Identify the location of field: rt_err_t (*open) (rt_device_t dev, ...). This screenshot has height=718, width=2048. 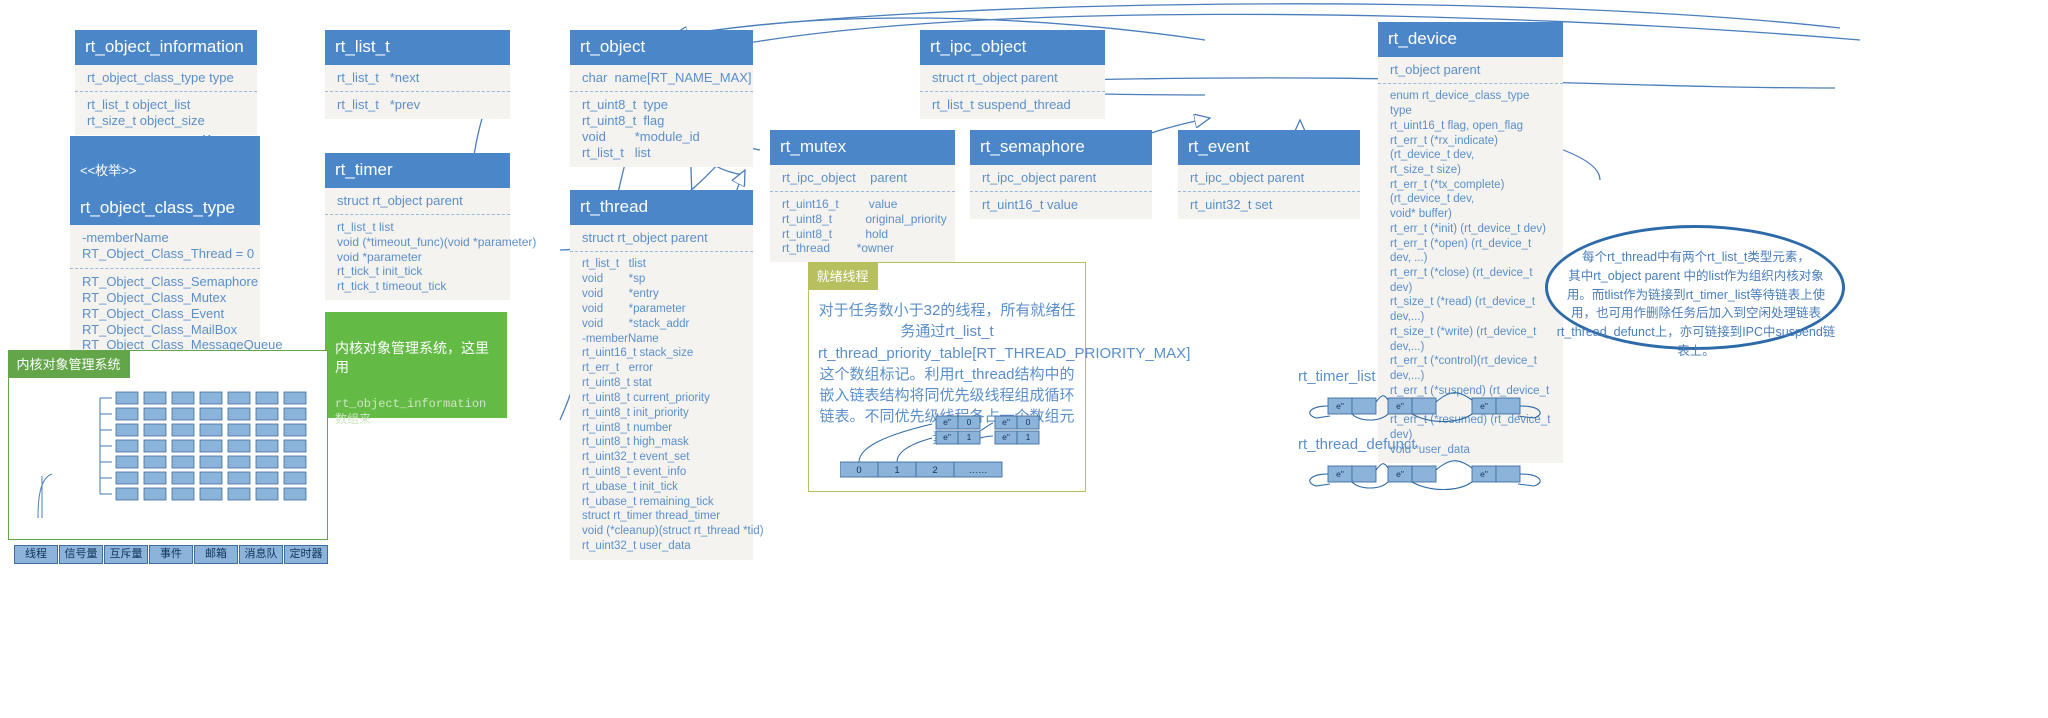
(1461, 251).